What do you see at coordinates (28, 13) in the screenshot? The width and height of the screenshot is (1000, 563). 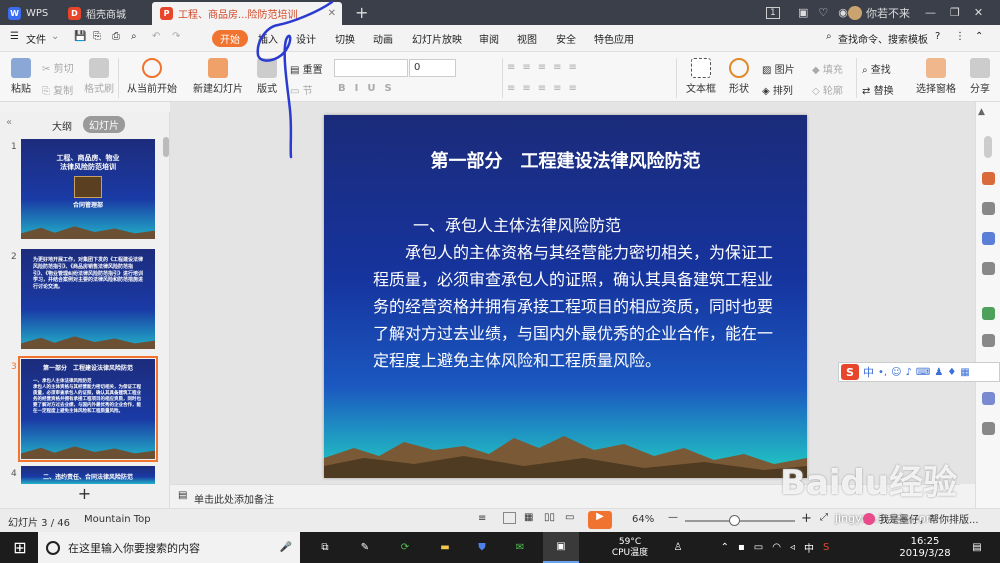 I see `tab-wps: W WPS` at bounding box center [28, 13].